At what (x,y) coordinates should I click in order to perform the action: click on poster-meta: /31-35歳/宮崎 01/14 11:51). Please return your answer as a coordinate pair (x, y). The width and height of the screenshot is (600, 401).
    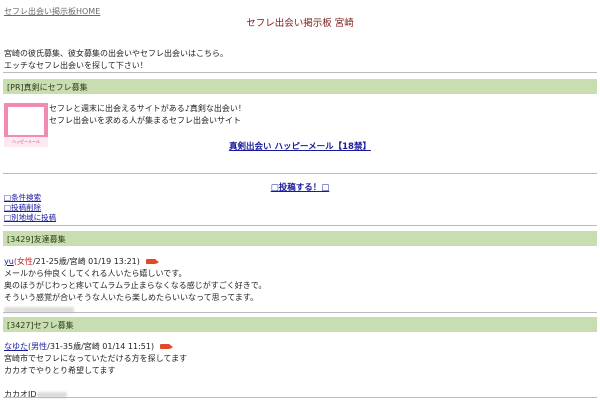
    Looking at the image, I should click on (101, 346).